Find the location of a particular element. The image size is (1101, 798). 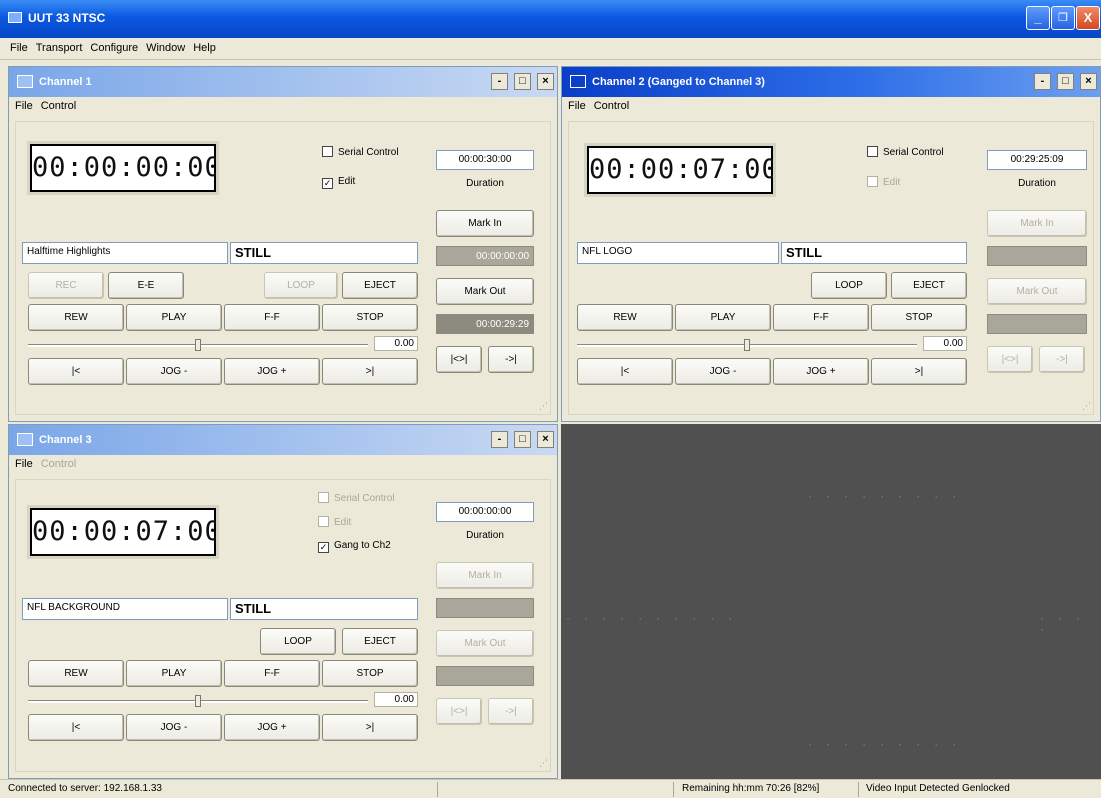

channel-1-maximize-button: □ is located at coordinates (522, 81).